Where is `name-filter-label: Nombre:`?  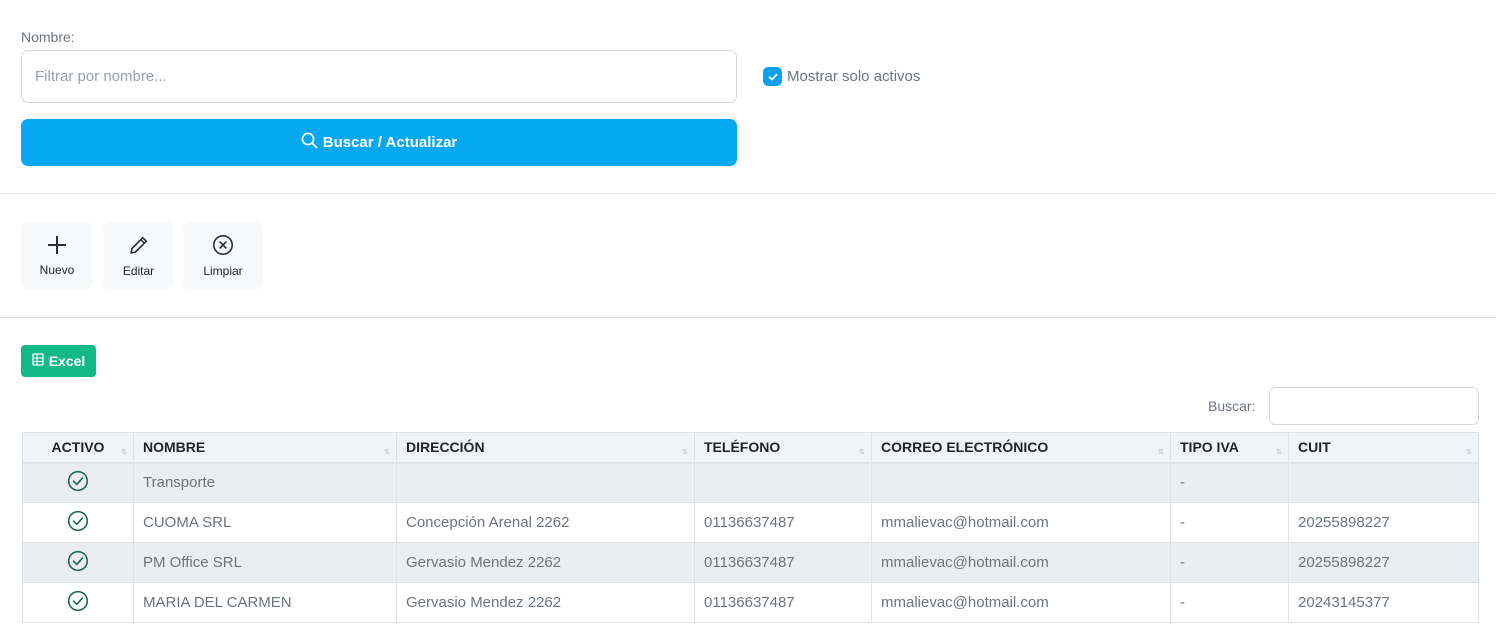 name-filter-label: Nombre: is located at coordinates (48, 37).